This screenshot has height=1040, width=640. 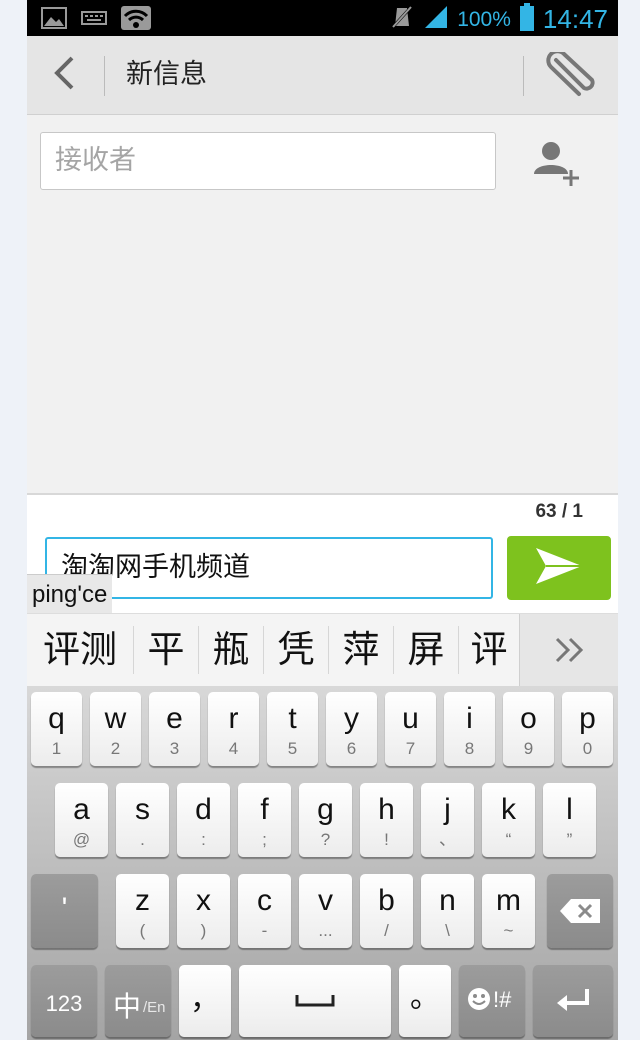 I want to click on key-w: w2, so click(x=115, y=729).